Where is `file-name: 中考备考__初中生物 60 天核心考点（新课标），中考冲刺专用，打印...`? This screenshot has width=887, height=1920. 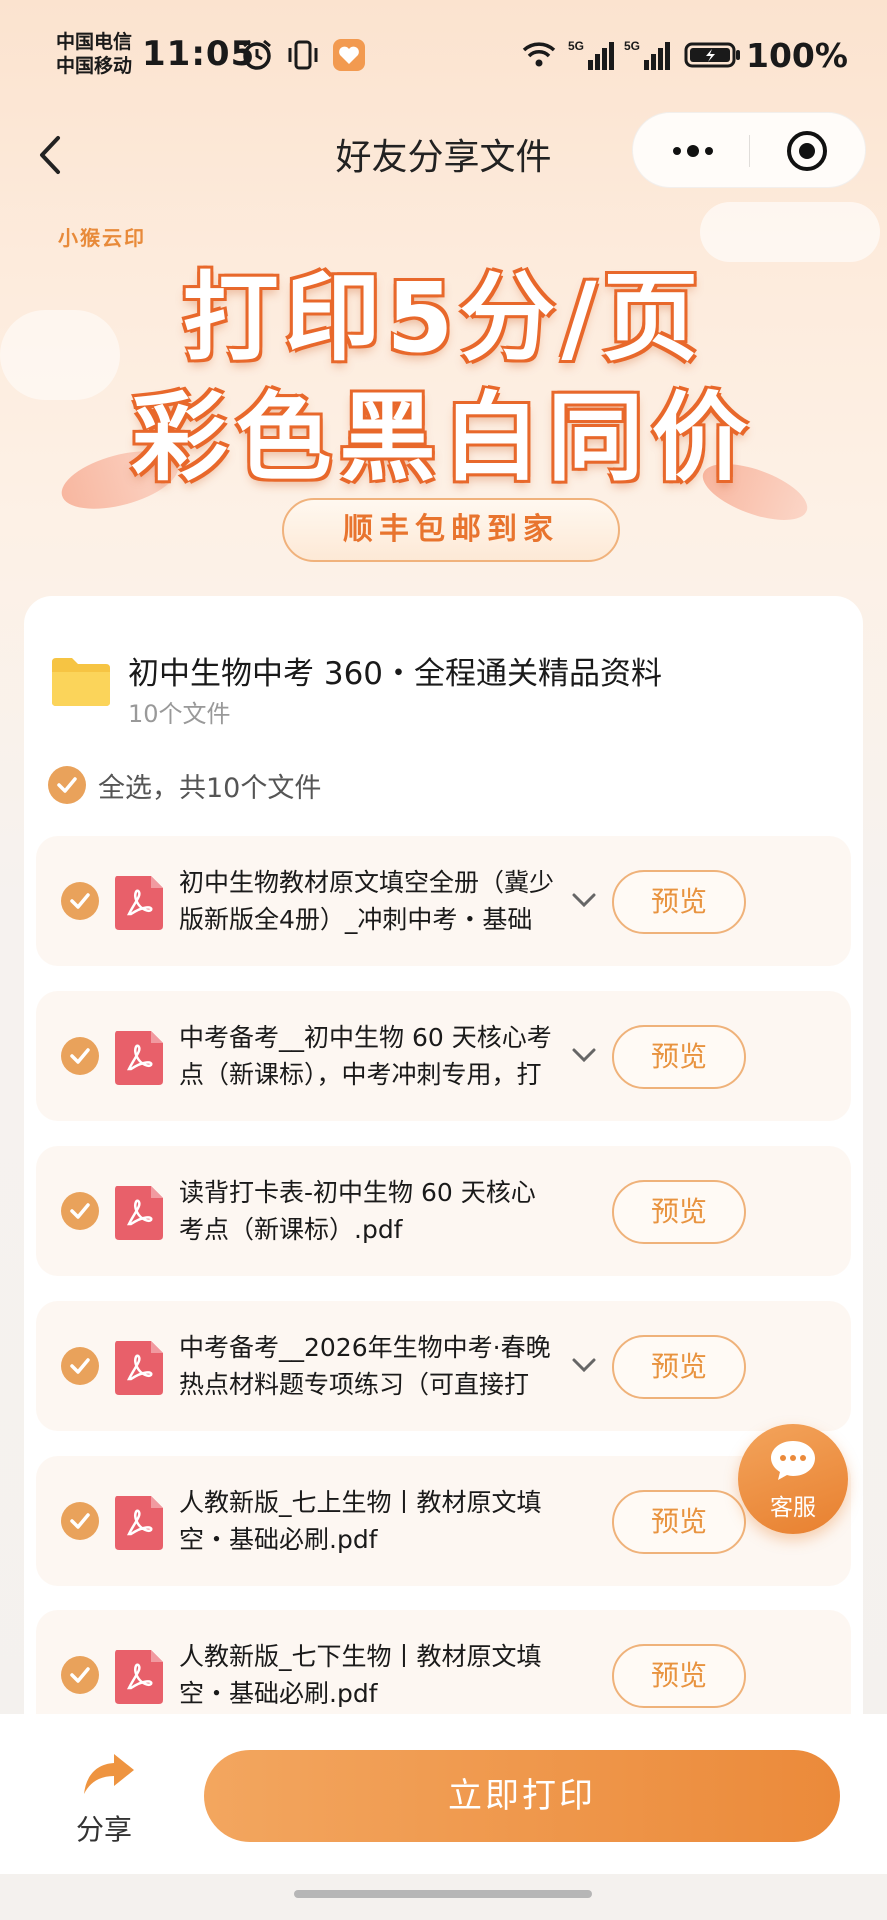
file-name: 中考备考__初中生物 60 天核心考点（新课标），中考冲刺专用，打印... is located at coordinates (365, 1056).